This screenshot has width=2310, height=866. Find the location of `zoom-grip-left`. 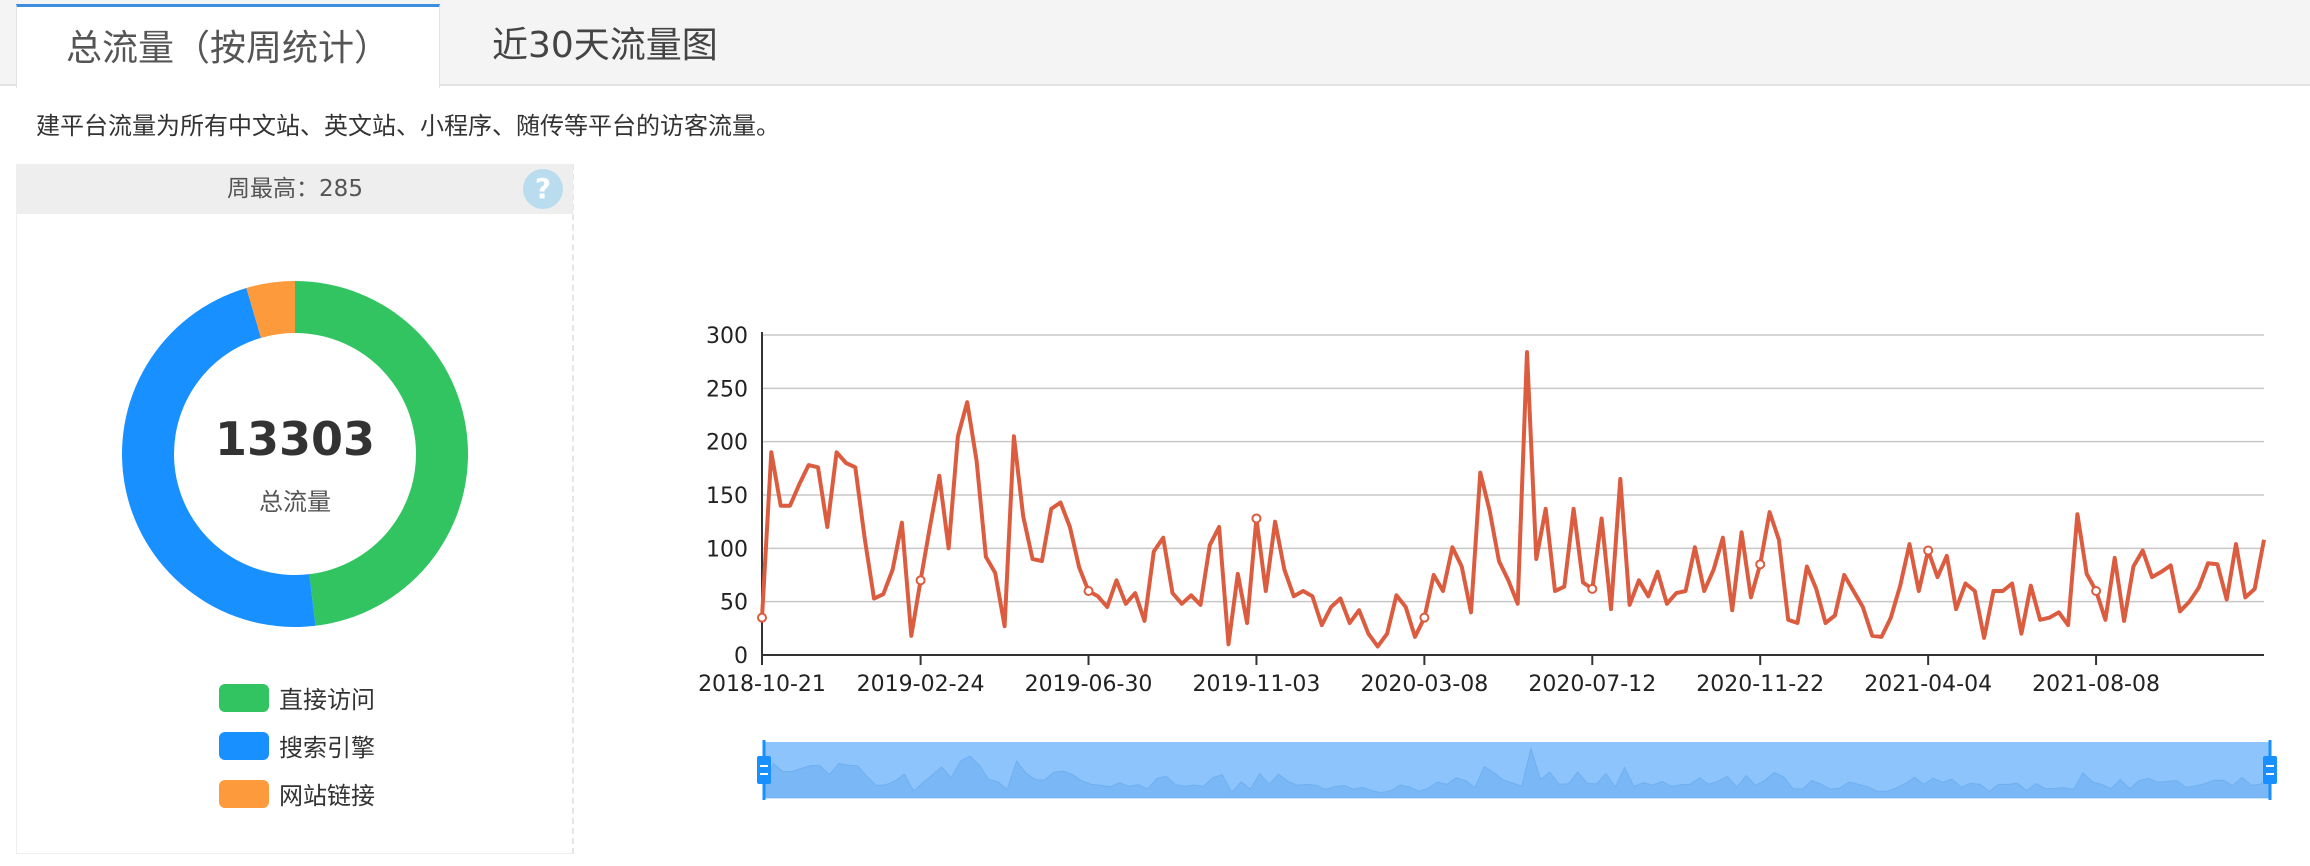

zoom-grip-left is located at coordinates (764, 770).